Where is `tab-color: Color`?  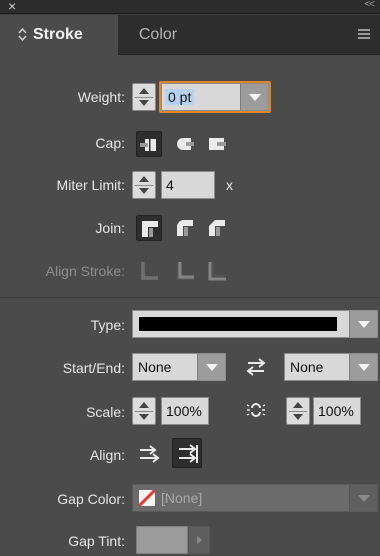
tab-color: Color is located at coordinates (158, 35).